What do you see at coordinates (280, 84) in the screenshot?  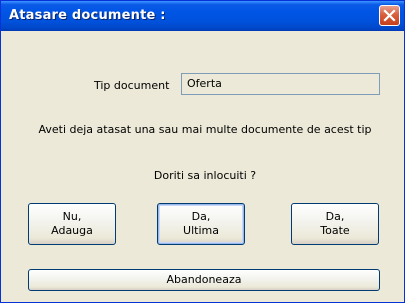 I see `tip-document-field: Oferta` at bounding box center [280, 84].